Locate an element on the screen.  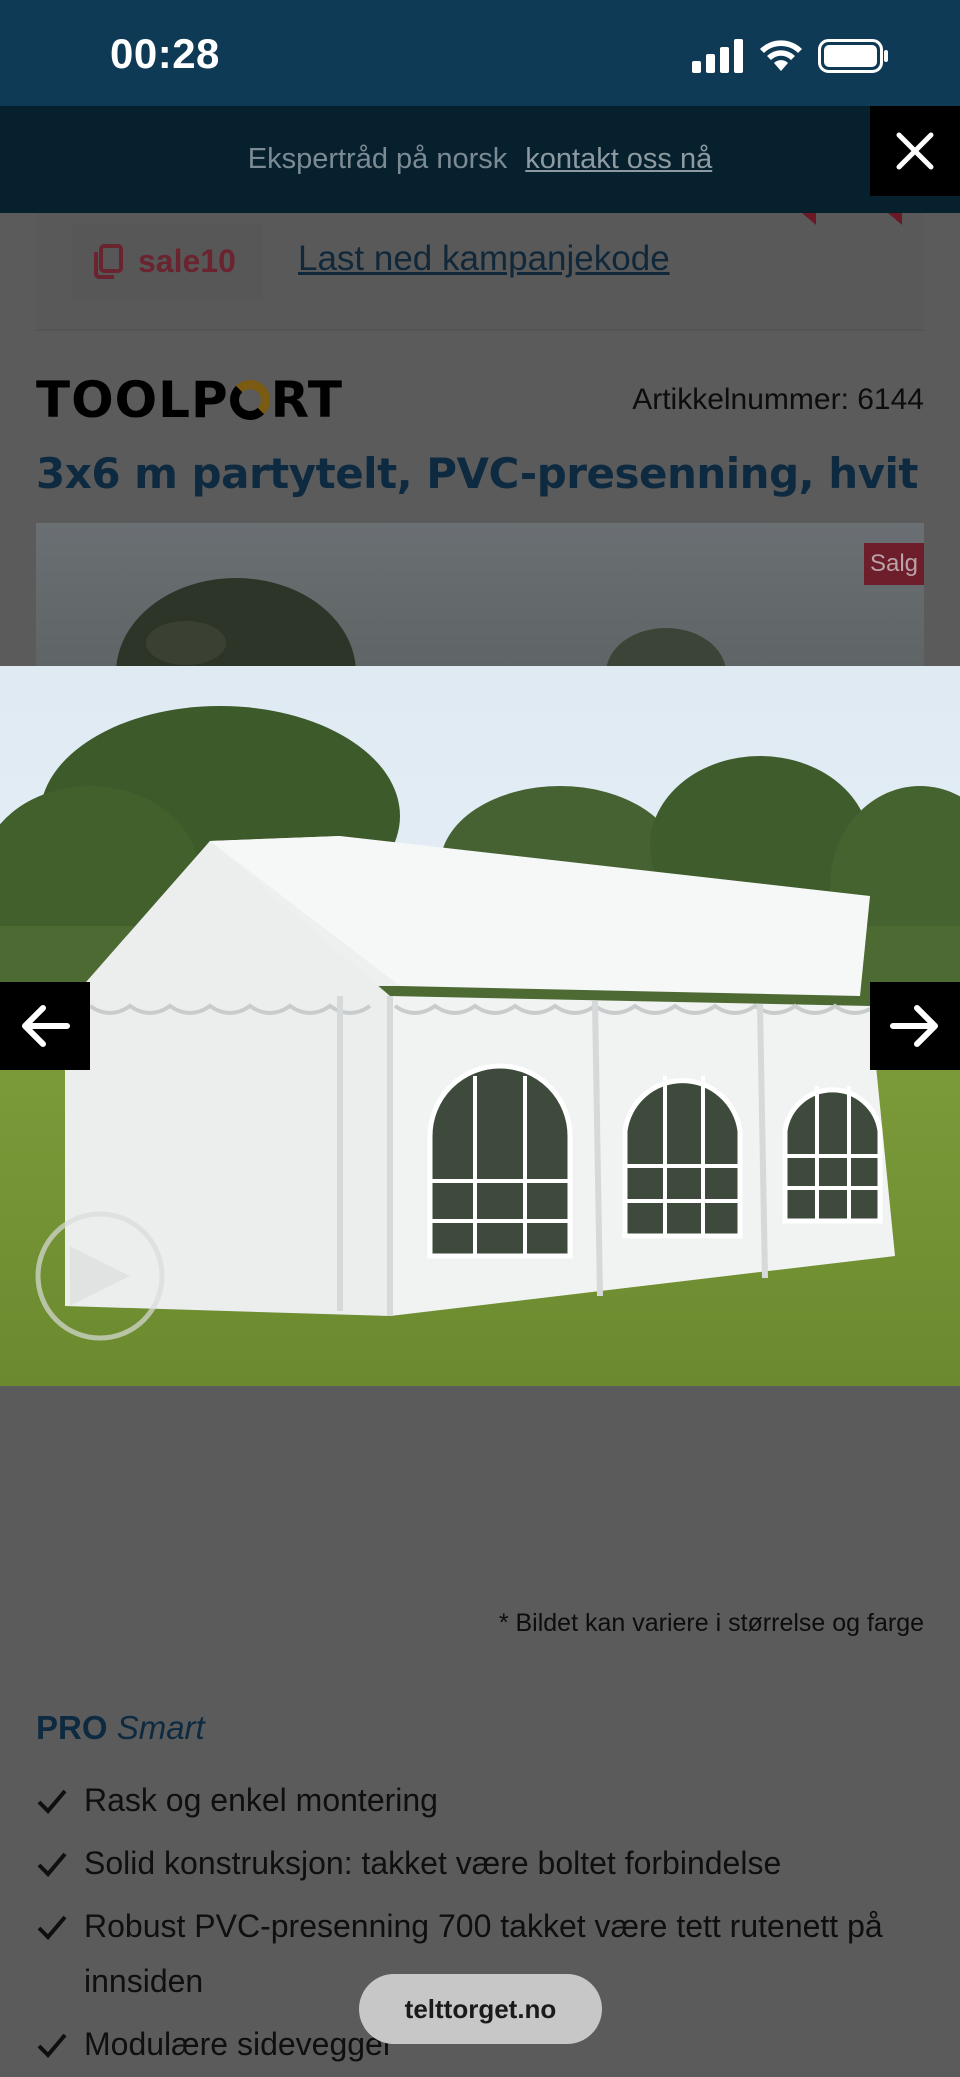
coupon-code: sale10 is located at coordinates (187, 260).